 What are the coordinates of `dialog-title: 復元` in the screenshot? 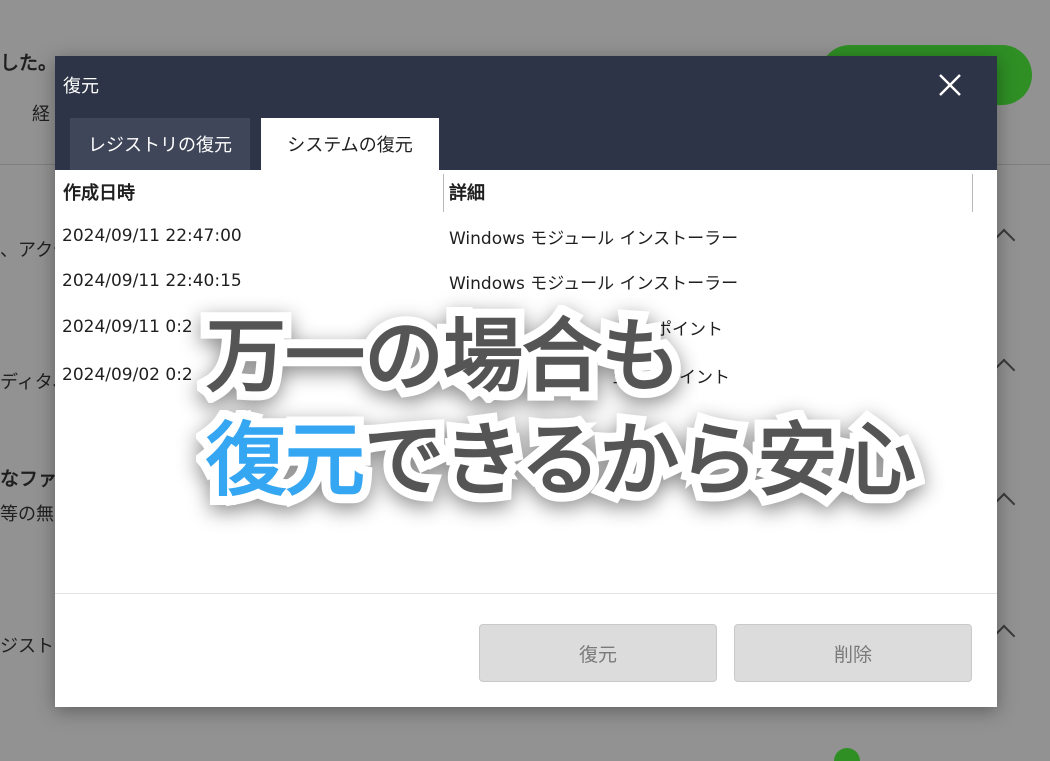 It's located at (81, 86).